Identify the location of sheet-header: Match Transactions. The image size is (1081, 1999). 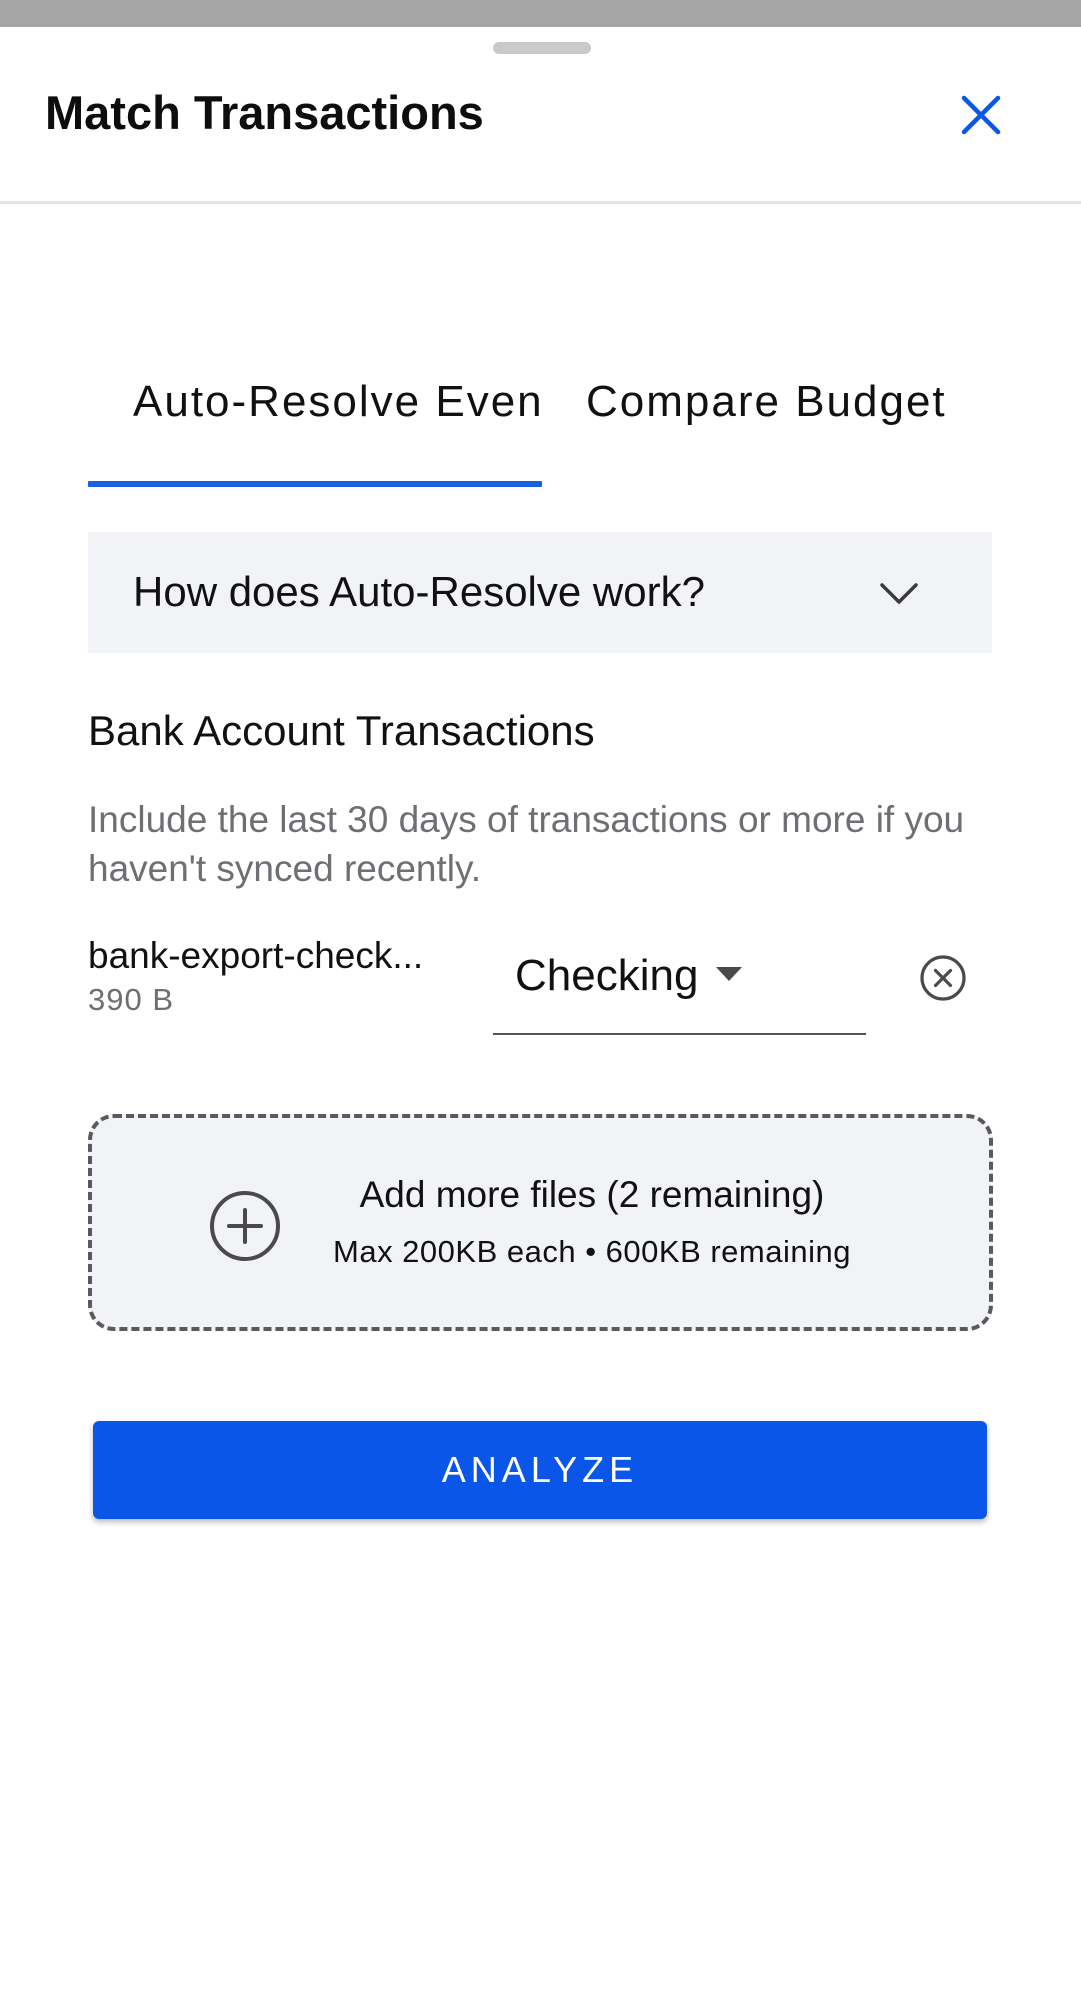
(540, 115).